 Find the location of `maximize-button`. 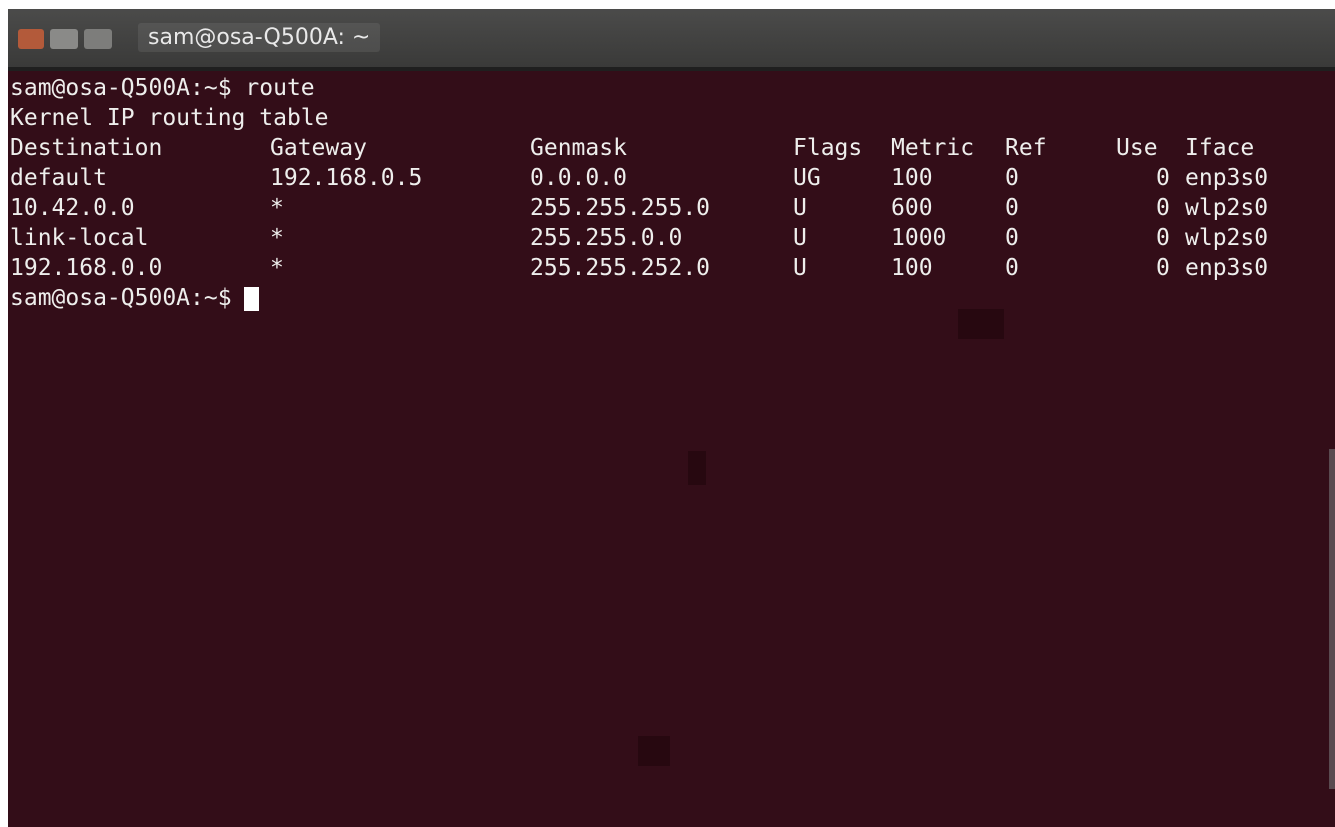

maximize-button is located at coordinates (98, 39).